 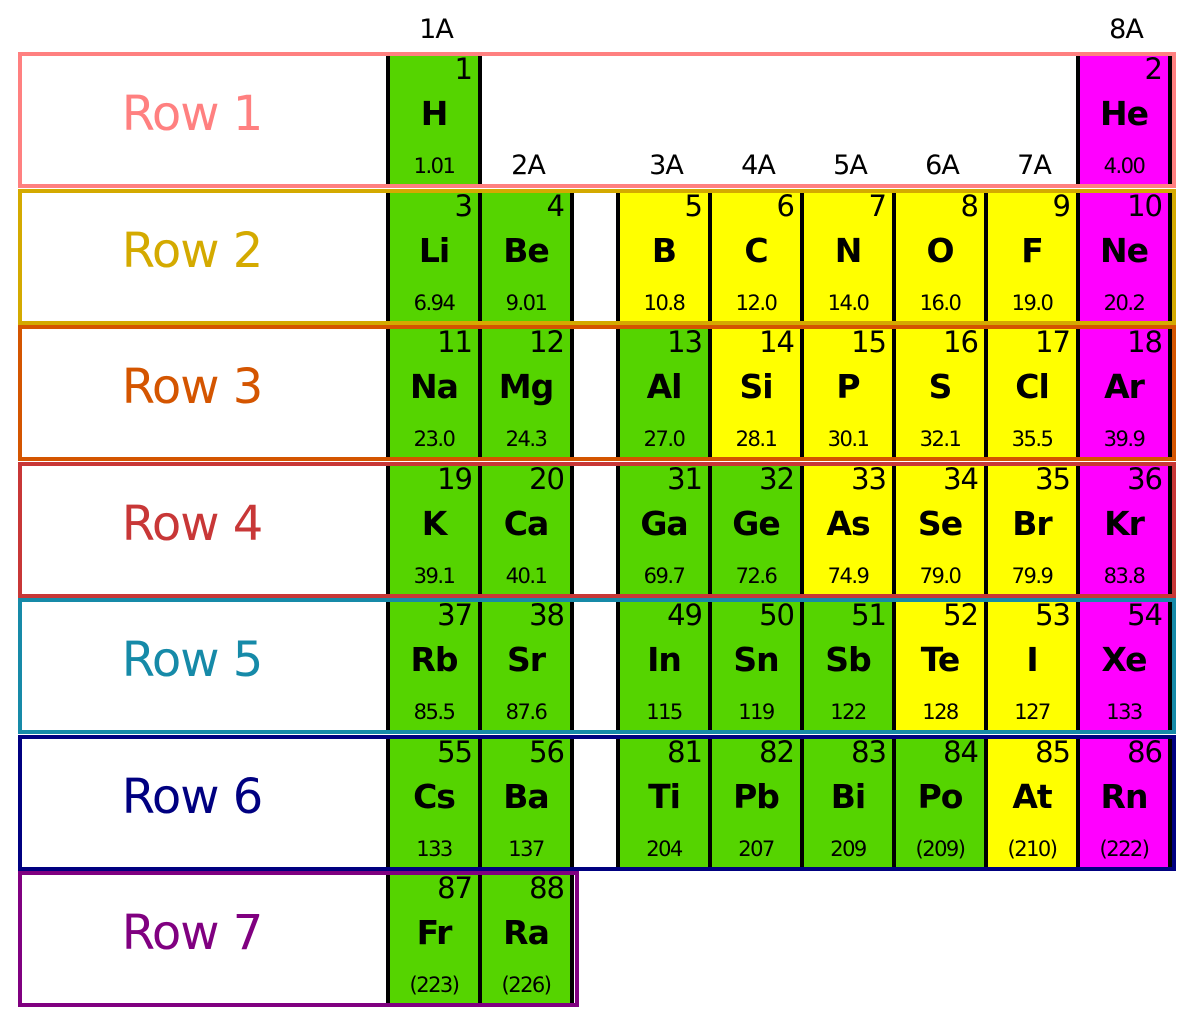 What do you see at coordinates (1124, 712) in the screenshot?
I see `atomic-mass: 133` at bounding box center [1124, 712].